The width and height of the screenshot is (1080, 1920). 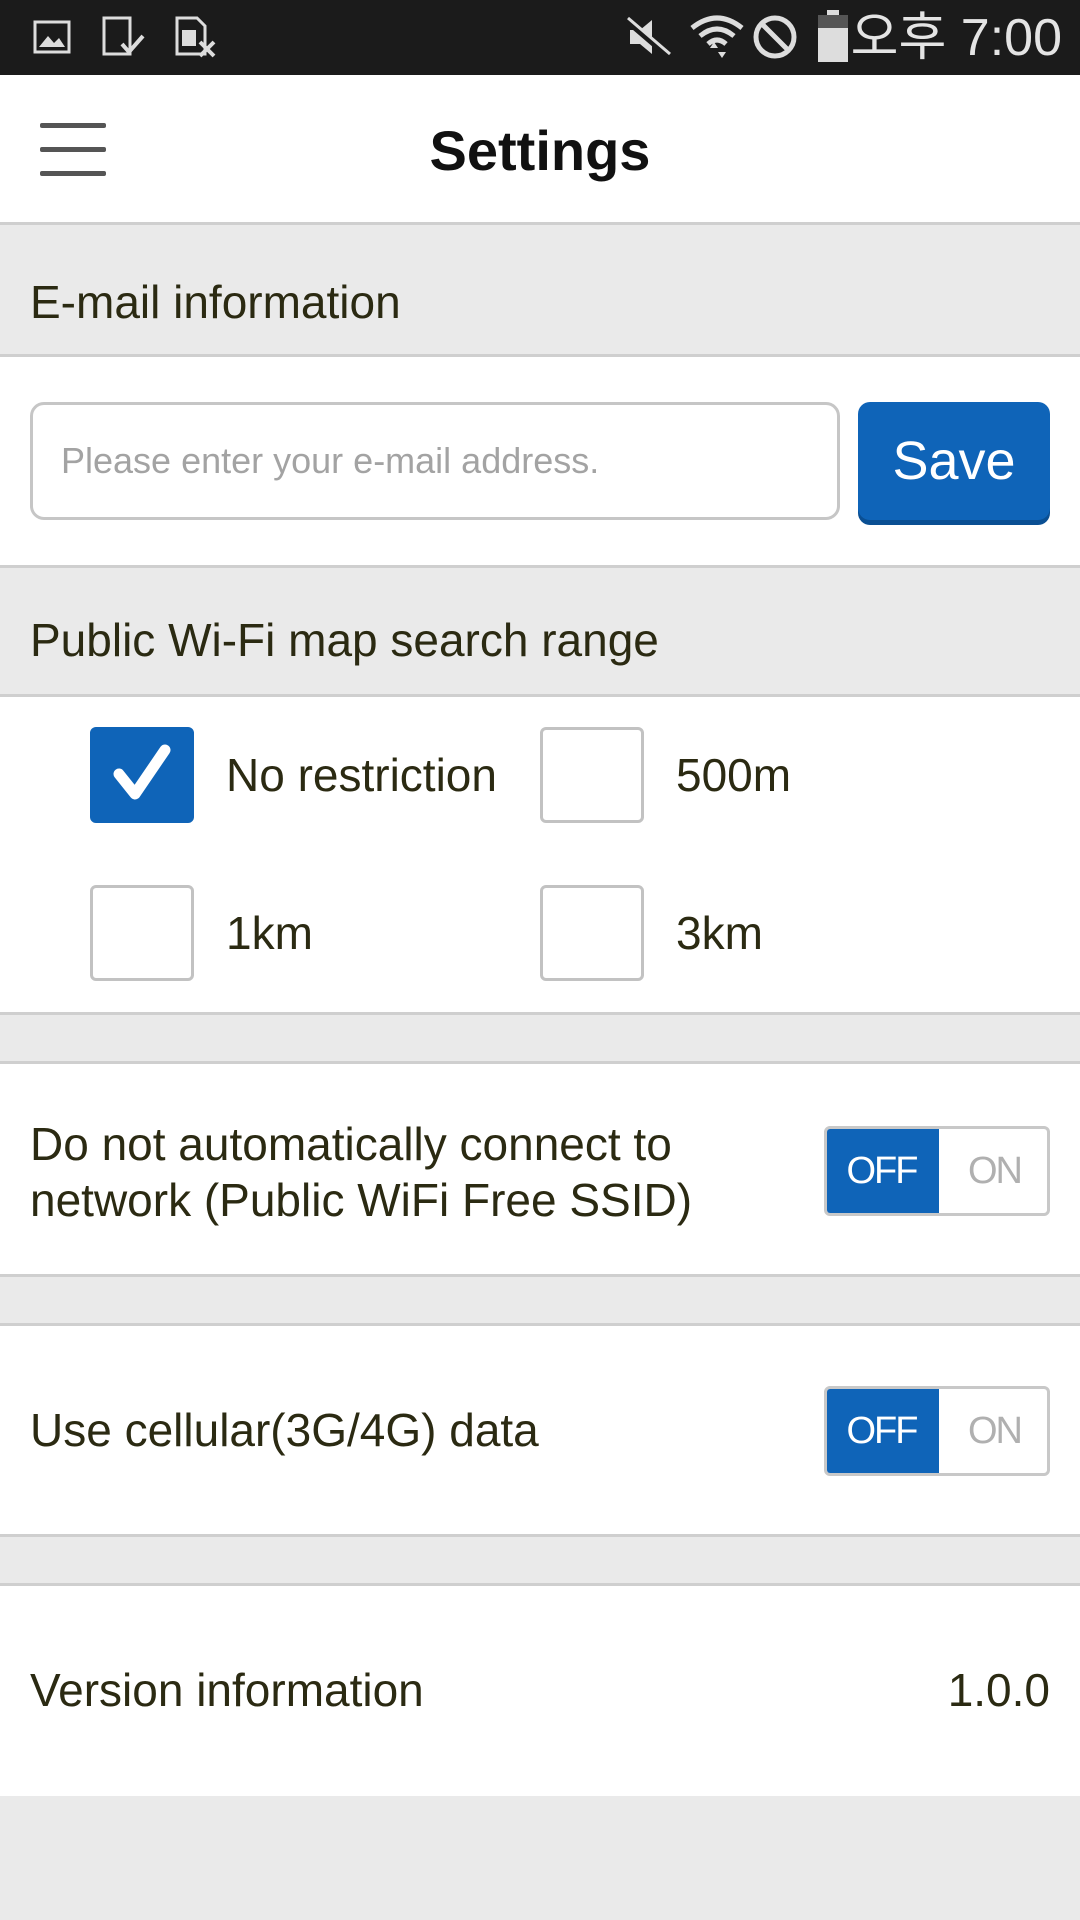 I want to click on range-section-header: Public Wi-Fi map search range, so click(x=540, y=632).